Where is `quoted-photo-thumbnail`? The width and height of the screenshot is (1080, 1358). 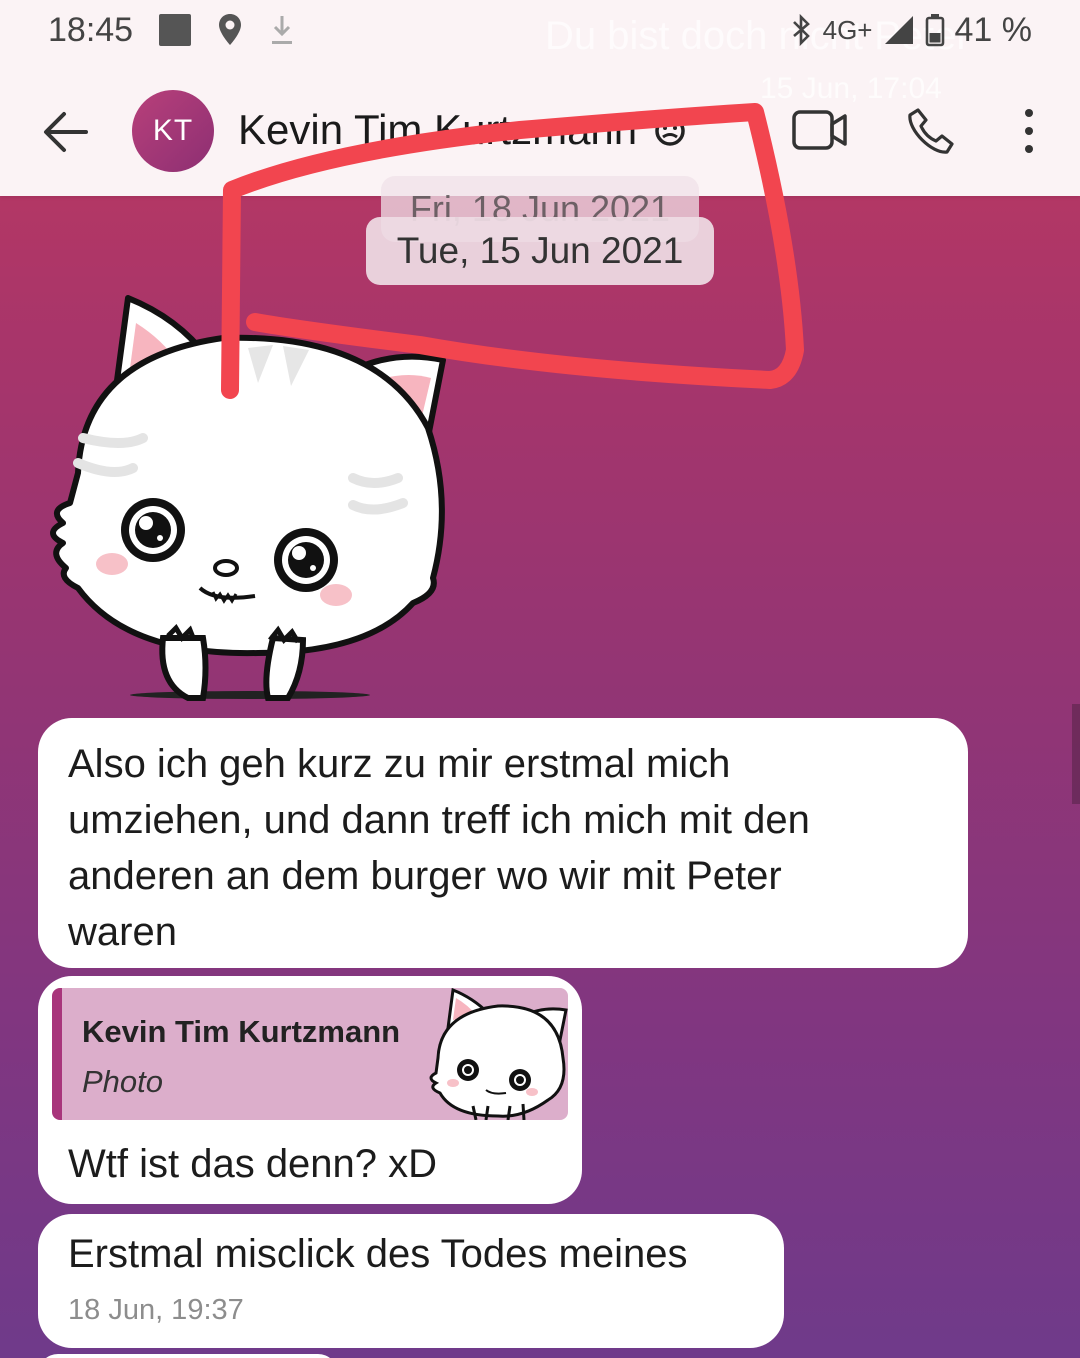
quoted-photo-thumbnail is located at coordinates (498, 1054).